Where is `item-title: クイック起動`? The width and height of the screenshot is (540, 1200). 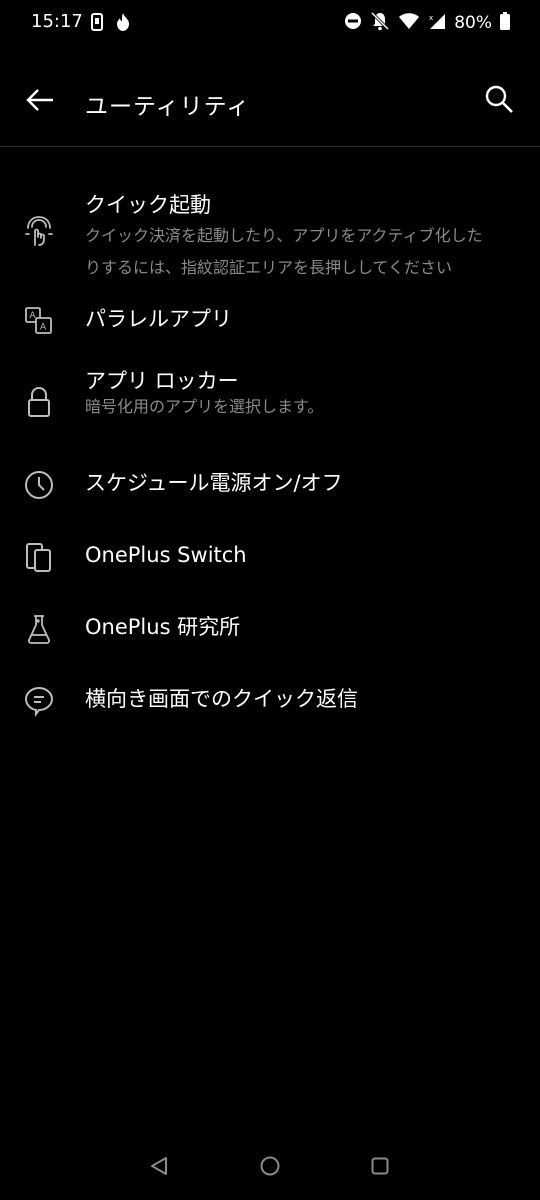
item-title: クイック起動 is located at coordinates (148, 205).